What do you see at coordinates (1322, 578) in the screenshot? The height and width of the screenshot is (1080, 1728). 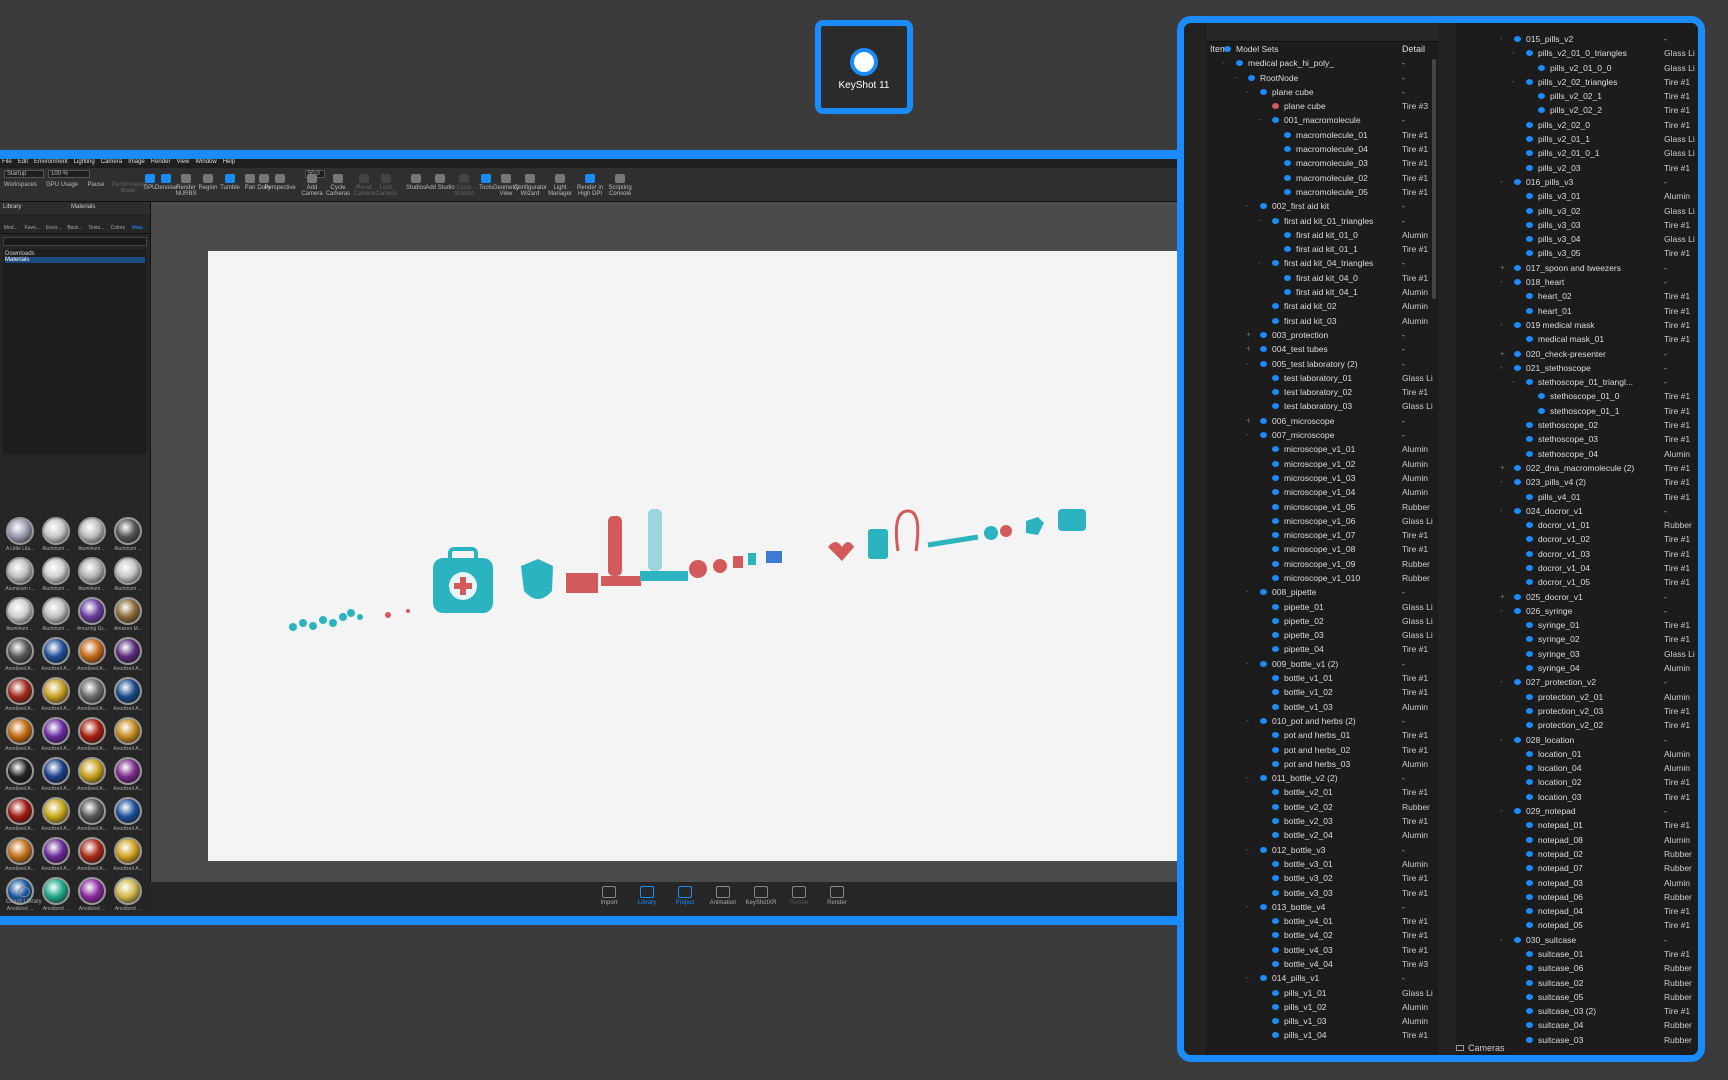 I see `scene-tree-row: microscope_v1_010 Rubber` at bounding box center [1322, 578].